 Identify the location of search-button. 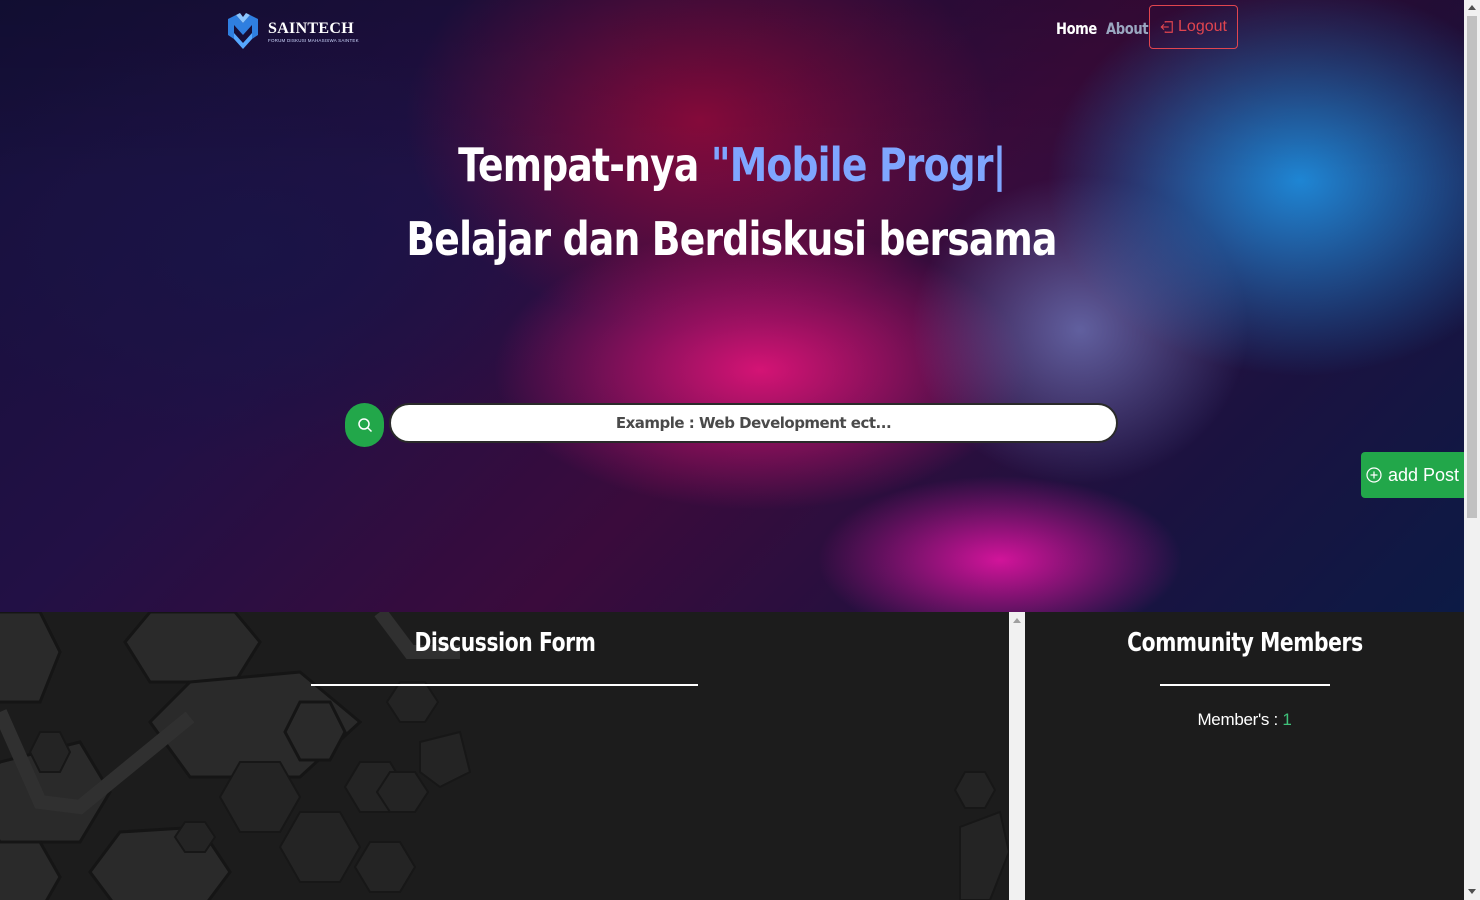
(364, 425).